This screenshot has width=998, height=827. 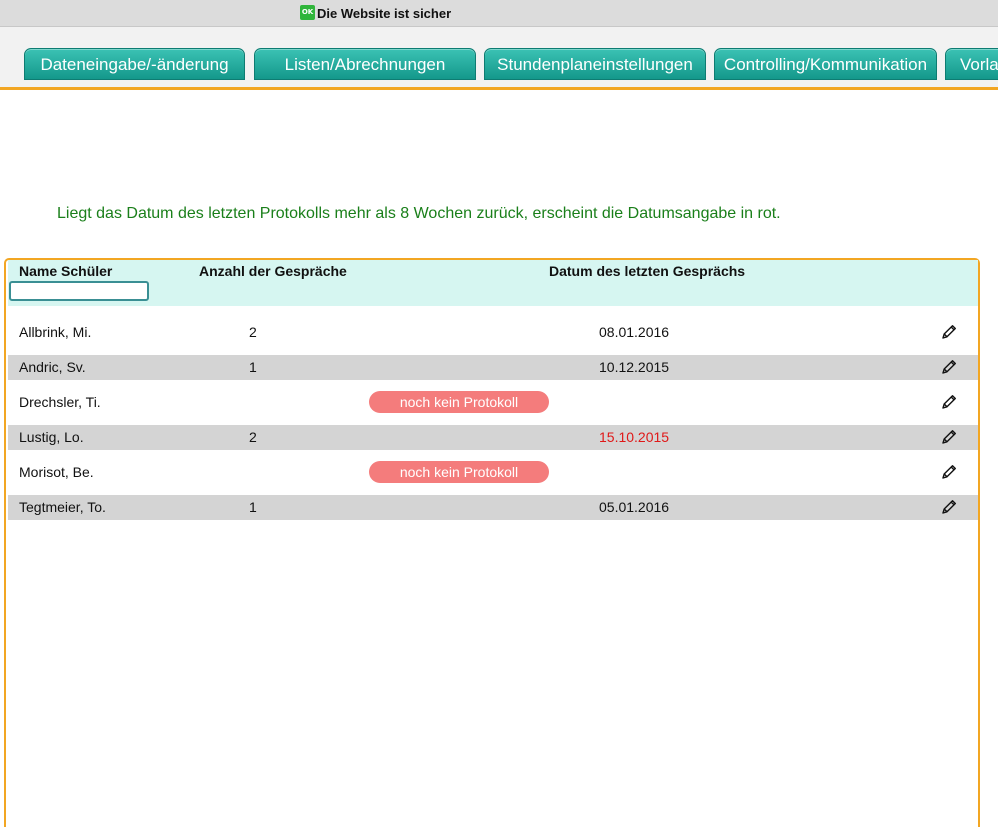 What do you see at coordinates (79, 291) in the screenshot?
I see `student-name-filter-input` at bounding box center [79, 291].